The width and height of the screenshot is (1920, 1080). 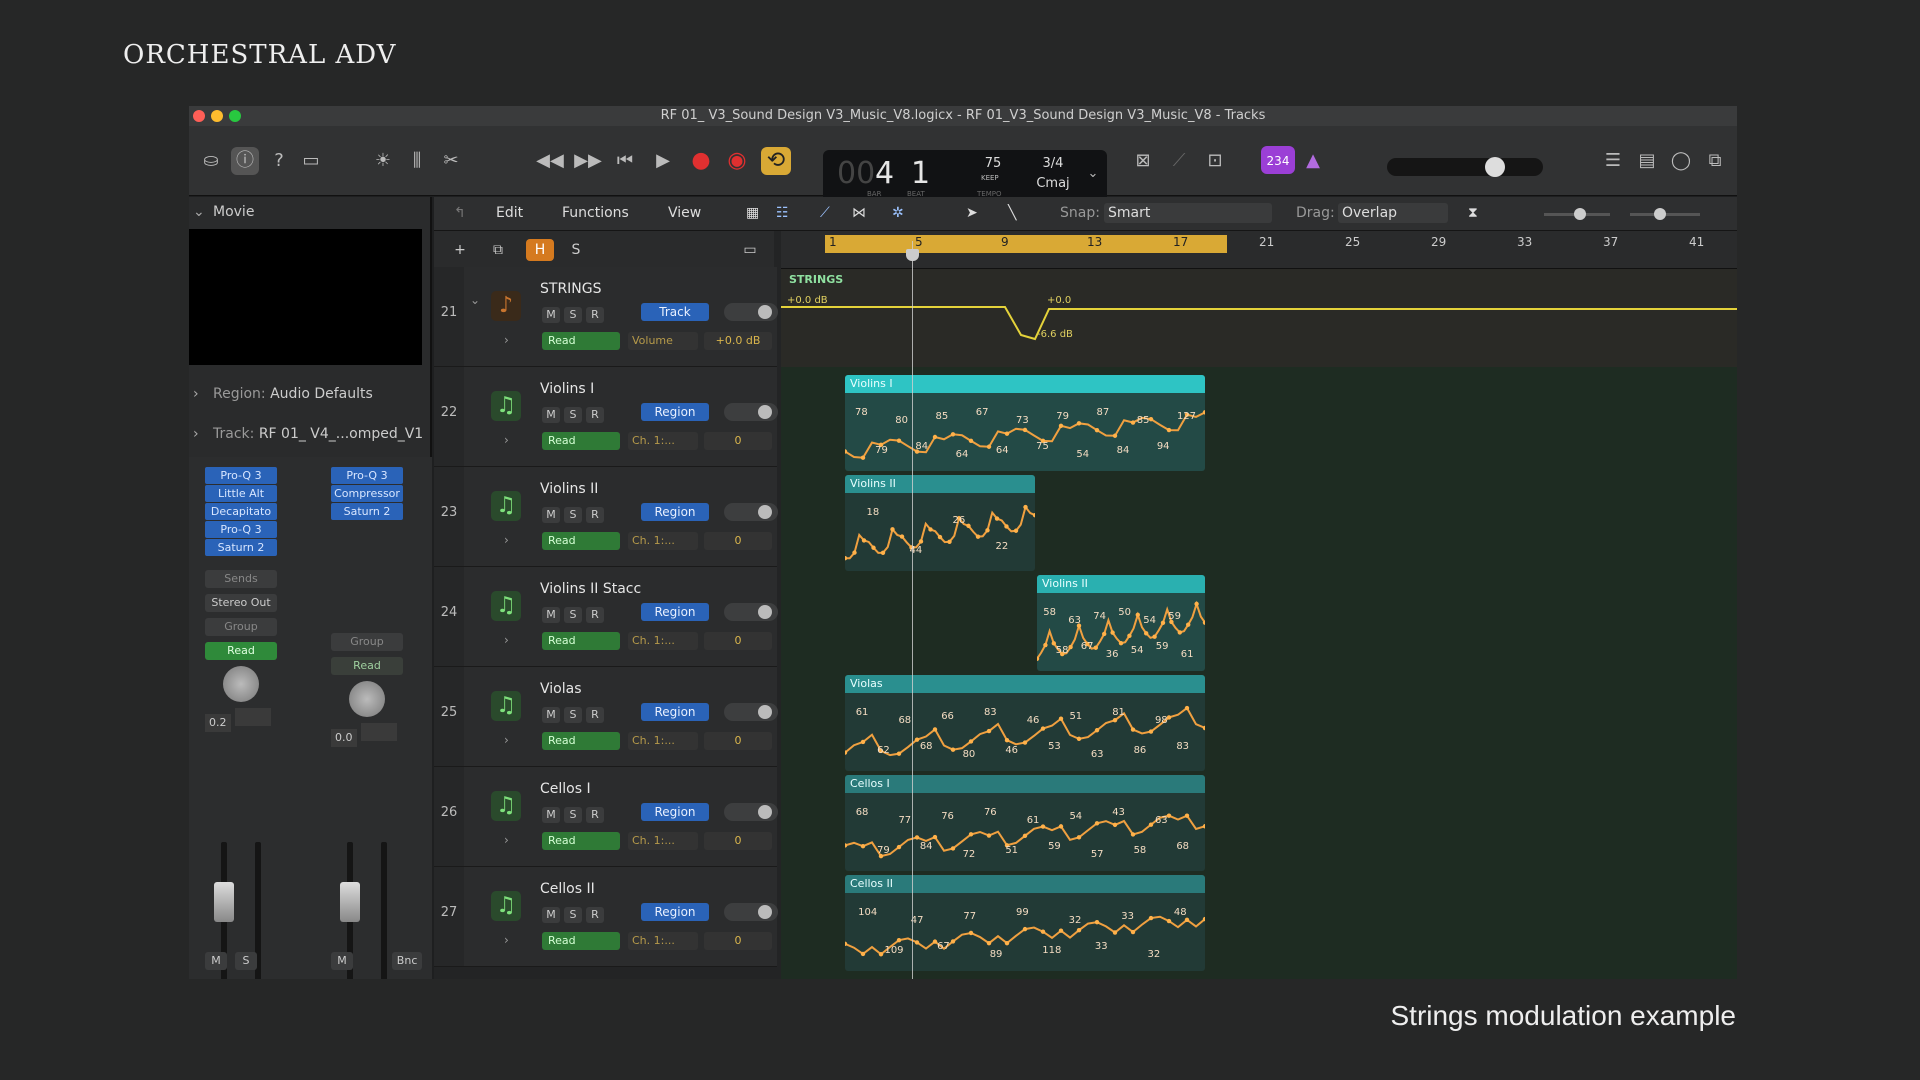 I want to click on lcd-display: 00 4 1 BAR BEAT 75 KEEP TEMPO 3/4 Cmaj ⌄, so click(x=965, y=176).